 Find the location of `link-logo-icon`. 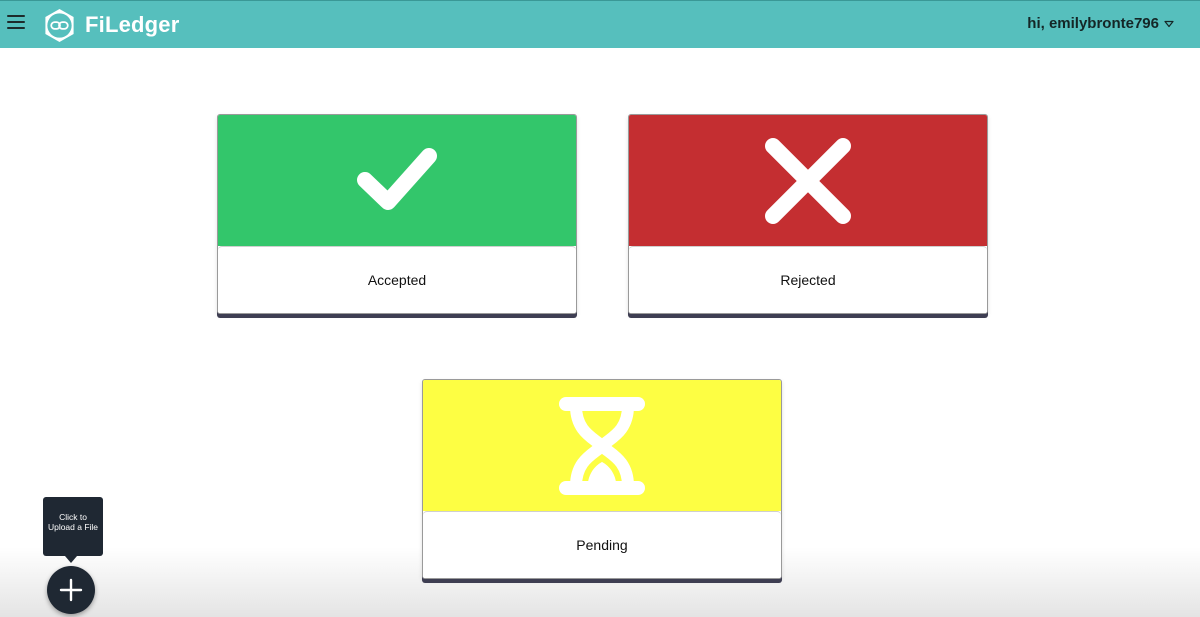

link-logo-icon is located at coordinates (59, 25).